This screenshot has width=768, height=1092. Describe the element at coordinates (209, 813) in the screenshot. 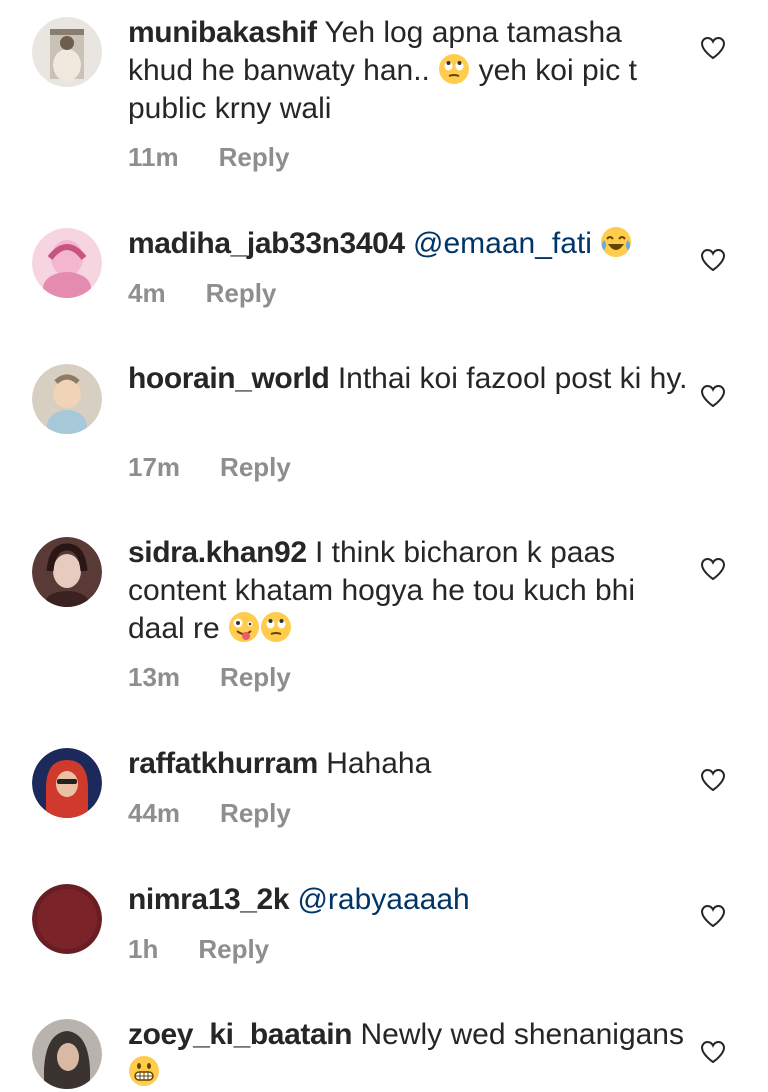

I see `comment-meta: 44m Reply` at that location.